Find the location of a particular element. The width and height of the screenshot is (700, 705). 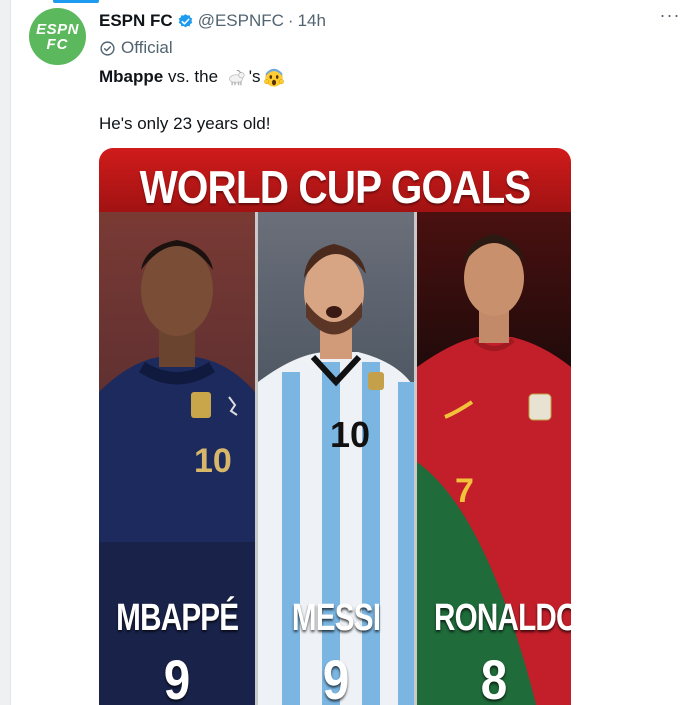

handle: @ESPNFC is located at coordinates (241, 21).